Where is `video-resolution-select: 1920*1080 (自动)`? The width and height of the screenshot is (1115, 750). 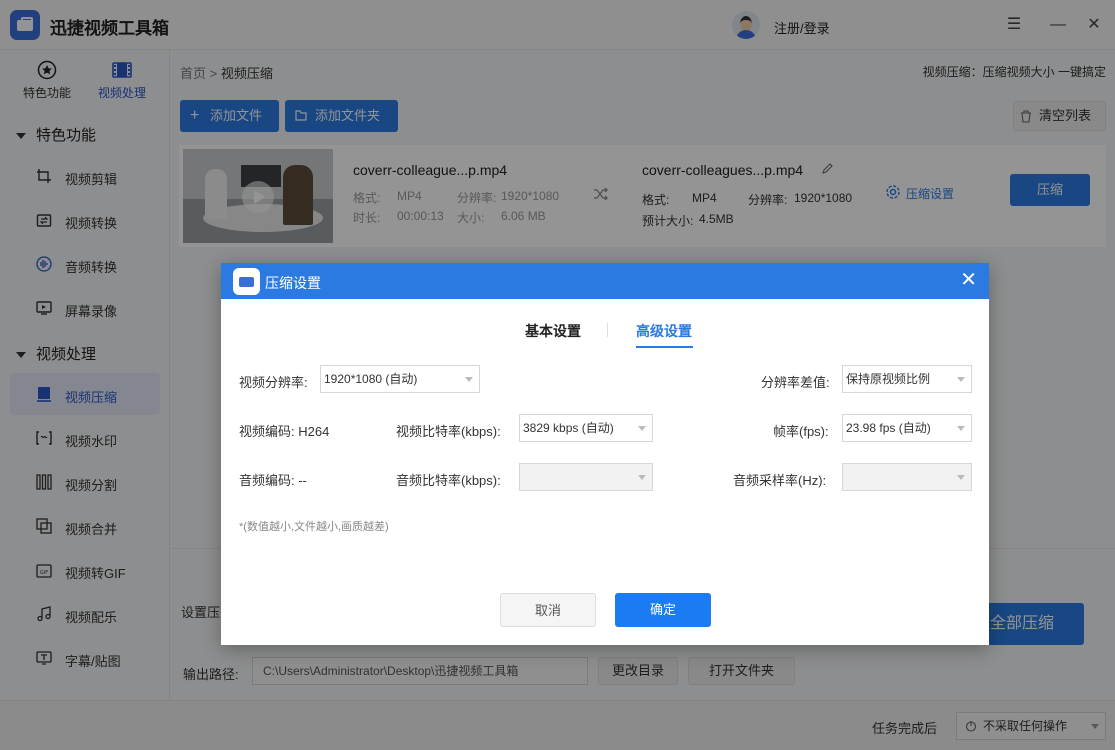
video-resolution-select: 1920*1080 (自动) is located at coordinates (400, 379).